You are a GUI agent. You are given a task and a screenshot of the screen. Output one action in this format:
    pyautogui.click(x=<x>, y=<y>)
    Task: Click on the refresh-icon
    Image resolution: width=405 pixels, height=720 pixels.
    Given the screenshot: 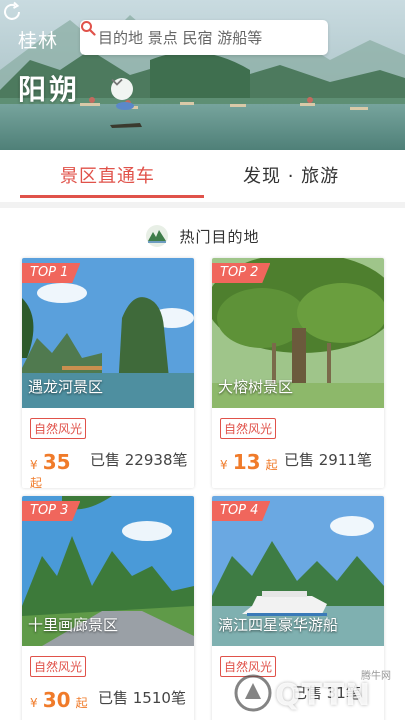 What is the action you would take?
    pyautogui.click(x=12, y=12)
    